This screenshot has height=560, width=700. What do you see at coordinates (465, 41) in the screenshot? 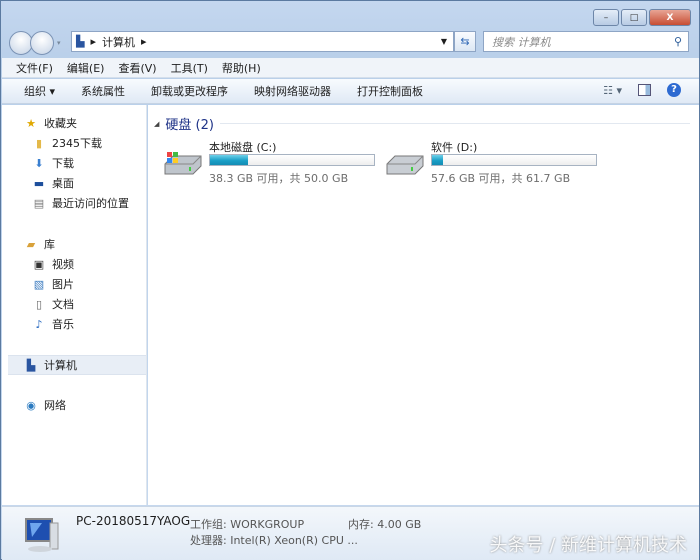
I see `refresh-button: ⇆` at bounding box center [465, 41].